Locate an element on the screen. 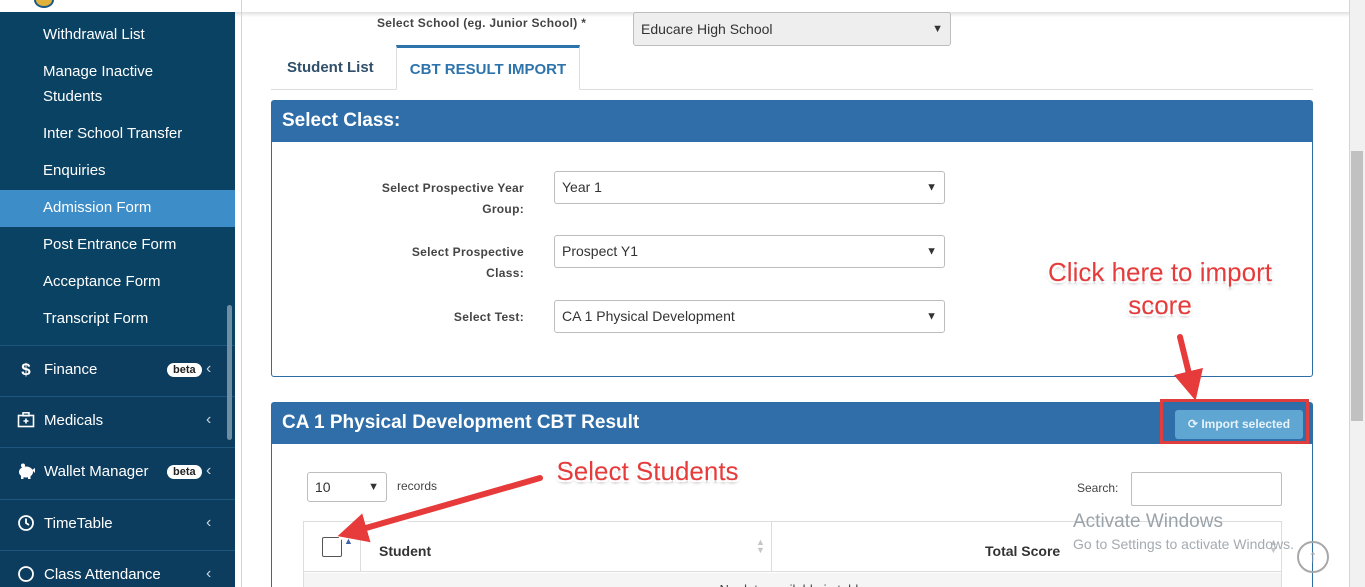  year-group-value: Year 1 is located at coordinates (582, 187).